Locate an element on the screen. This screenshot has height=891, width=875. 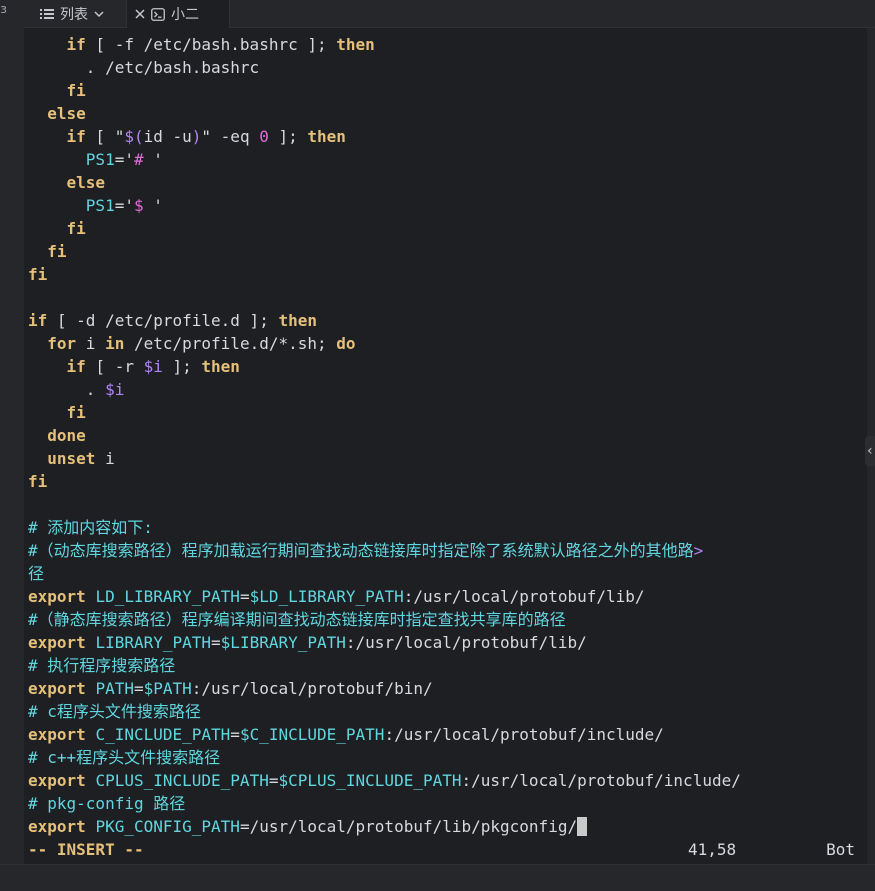
sidebar-edge-icon: ɜ is located at coordinates (3, 9).